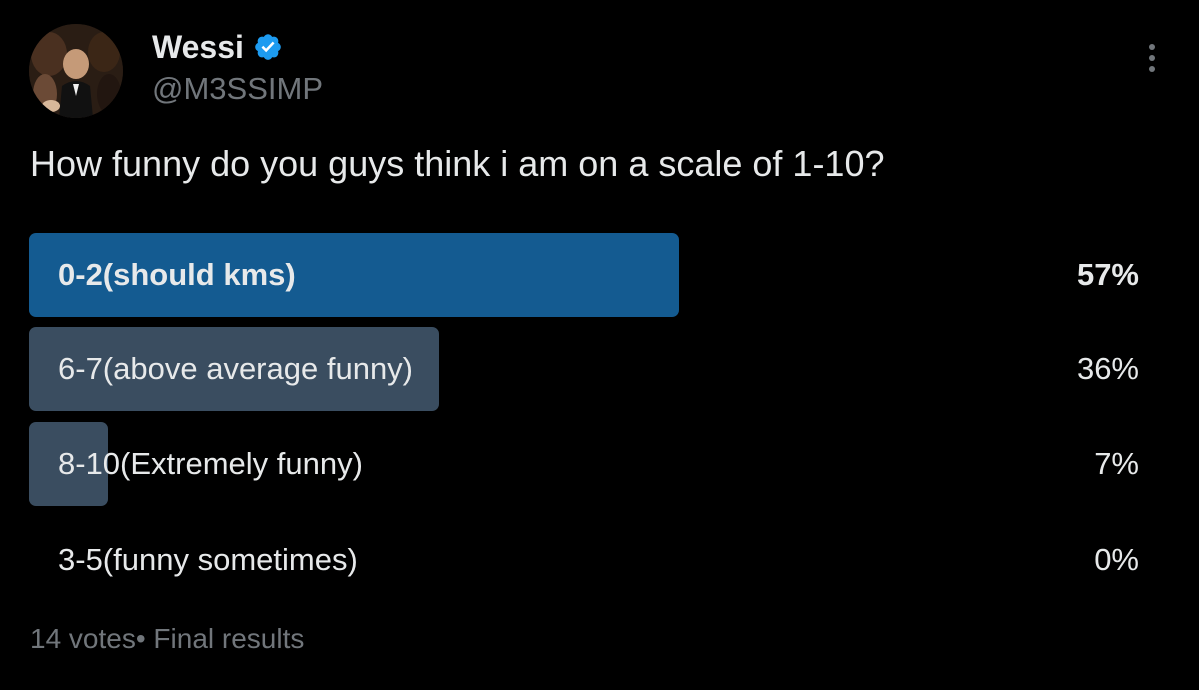  I want to click on verified-badge-icon, so click(268, 47).